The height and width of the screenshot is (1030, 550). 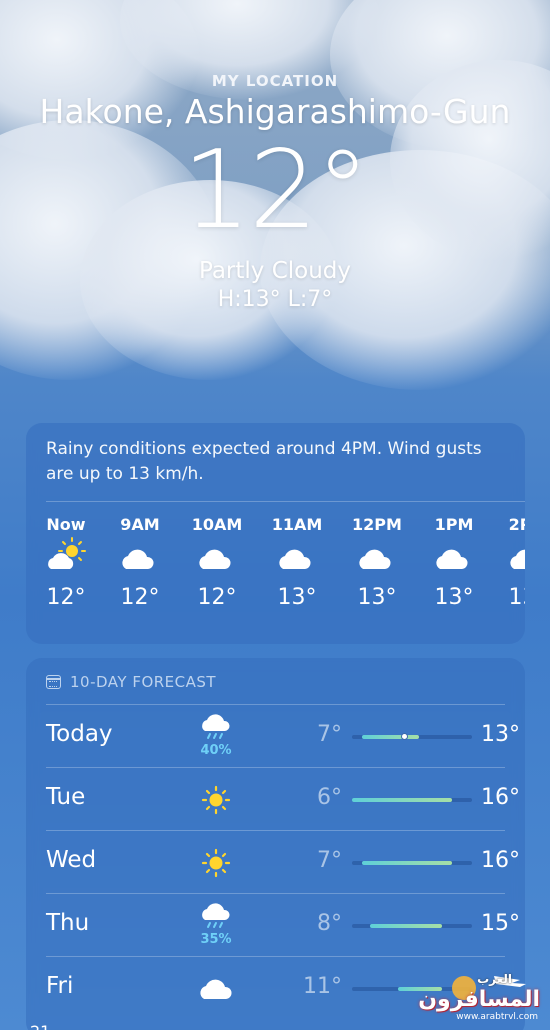 What do you see at coordinates (66, 797) in the screenshot?
I see `day-name: Tue` at bounding box center [66, 797].